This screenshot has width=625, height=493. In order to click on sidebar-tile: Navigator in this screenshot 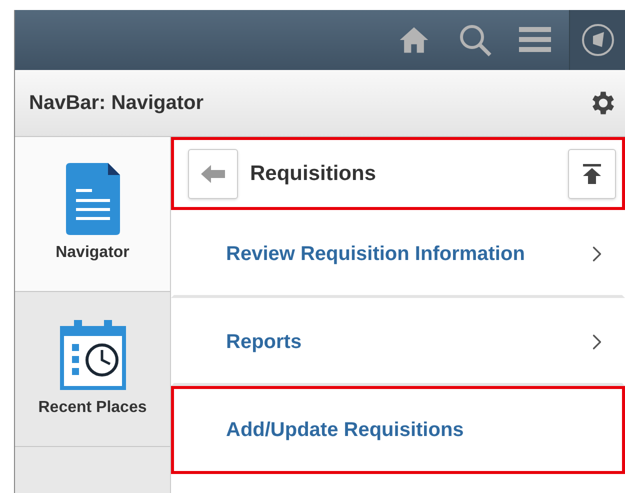, I will do `click(92, 214)`.